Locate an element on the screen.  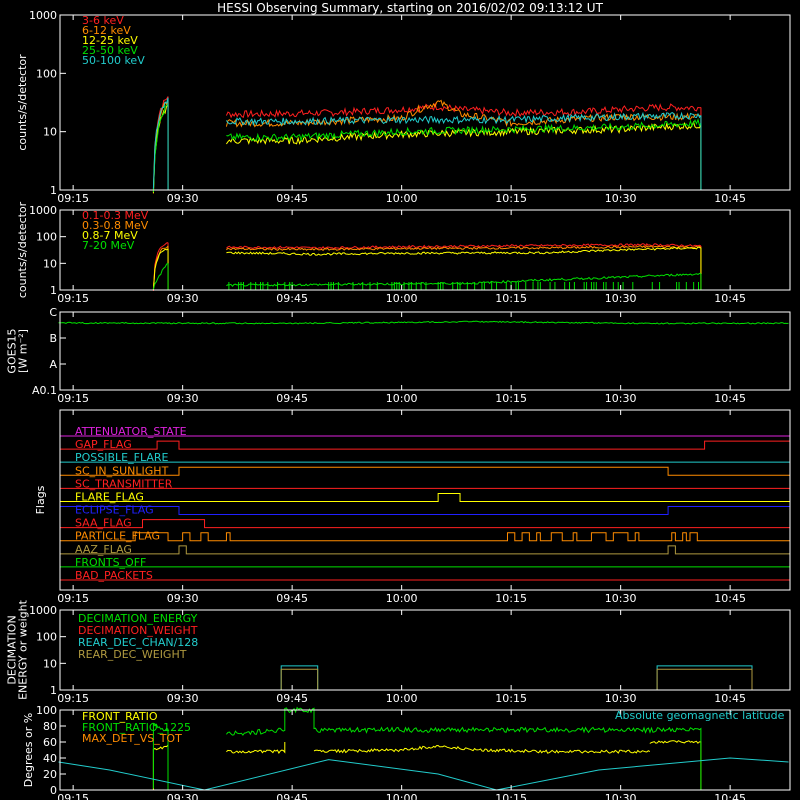
y-axis-label-line: ENERGY or weight is located at coordinates (23, 649).